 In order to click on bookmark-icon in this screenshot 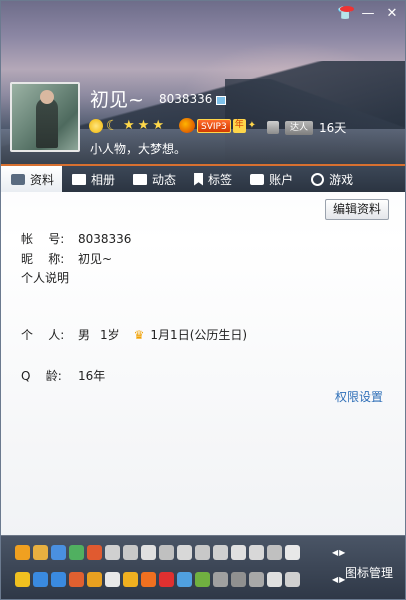, I will do `click(199, 179)`.